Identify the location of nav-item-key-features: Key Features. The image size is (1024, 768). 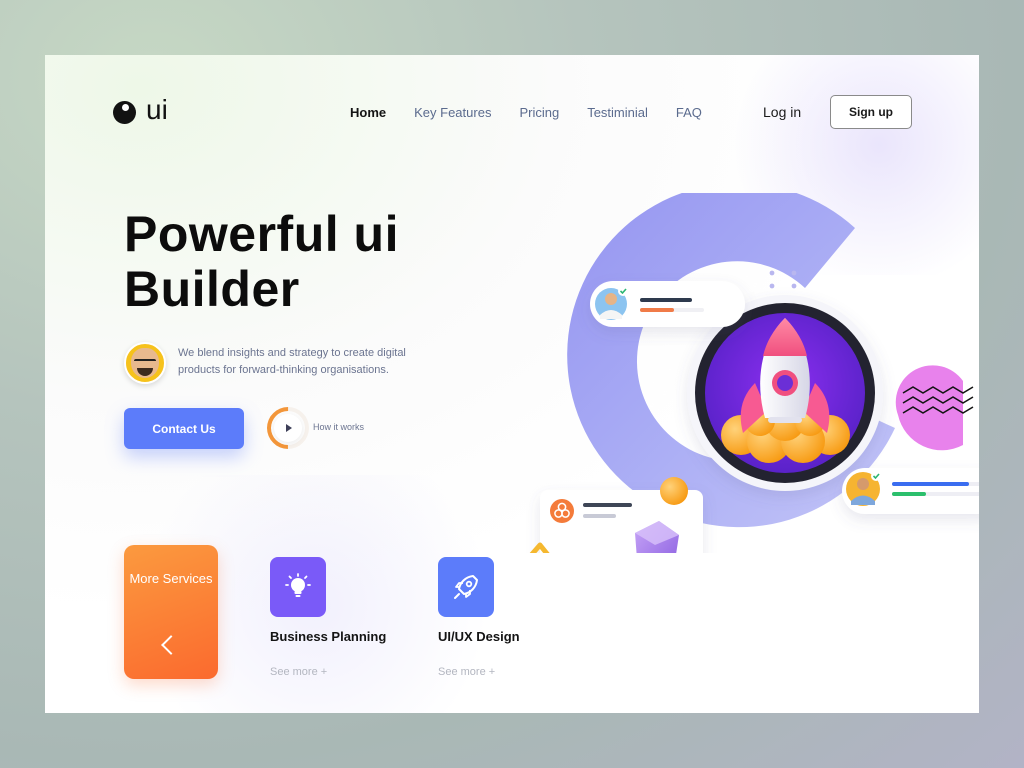
(452, 112).